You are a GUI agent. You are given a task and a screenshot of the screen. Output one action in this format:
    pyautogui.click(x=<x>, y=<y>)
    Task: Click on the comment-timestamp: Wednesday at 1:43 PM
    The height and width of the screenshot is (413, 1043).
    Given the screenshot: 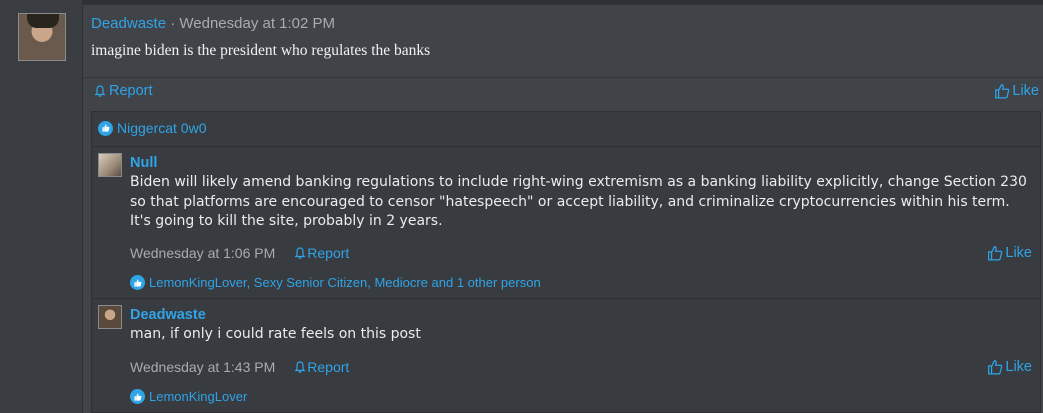 What is the action you would take?
    pyautogui.click(x=202, y=367)
    